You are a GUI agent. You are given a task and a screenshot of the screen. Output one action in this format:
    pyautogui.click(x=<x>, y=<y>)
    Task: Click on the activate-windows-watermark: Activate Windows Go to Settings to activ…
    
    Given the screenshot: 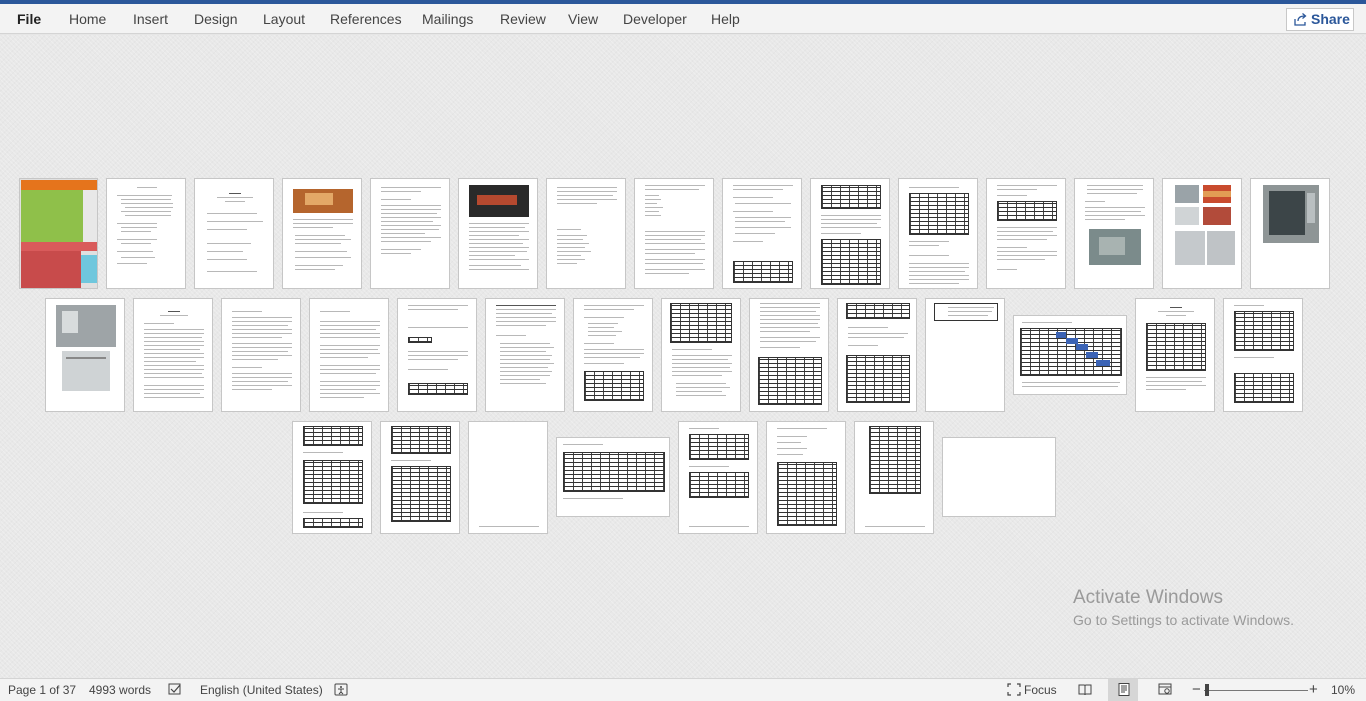 What is the action you would take?
    pyautogui.click(x=1183, y=607)
    